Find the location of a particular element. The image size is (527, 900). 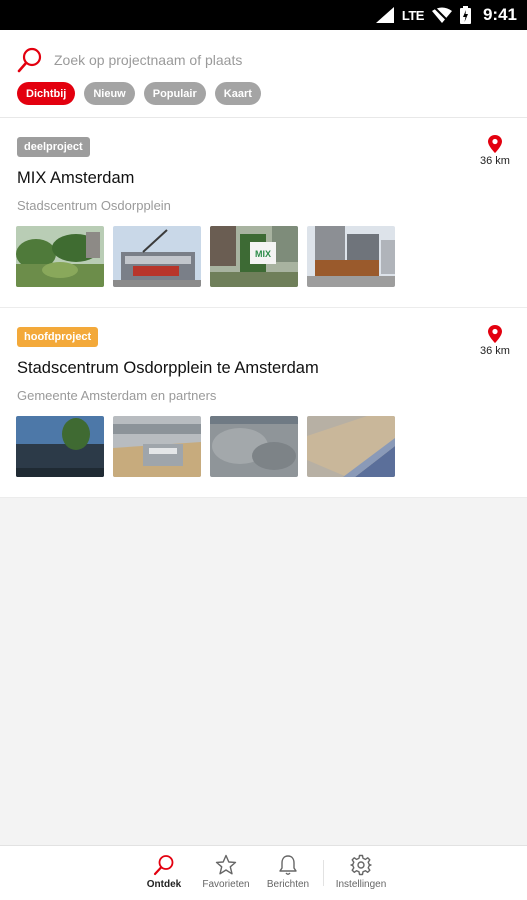

project-title: Stadscentrum Osdorpplein te Amsterdam is located at coordinates (168, 368).